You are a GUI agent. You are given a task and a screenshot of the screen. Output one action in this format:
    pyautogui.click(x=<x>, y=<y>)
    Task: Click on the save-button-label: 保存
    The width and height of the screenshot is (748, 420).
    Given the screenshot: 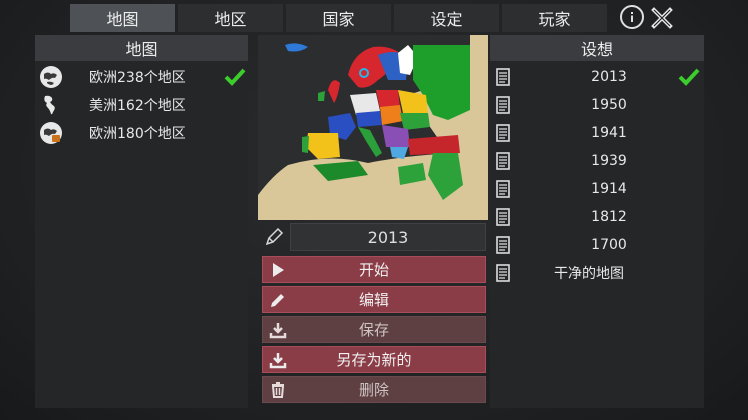 What is the action you would take?
    pyautogui.click(x=373, y=330)
    